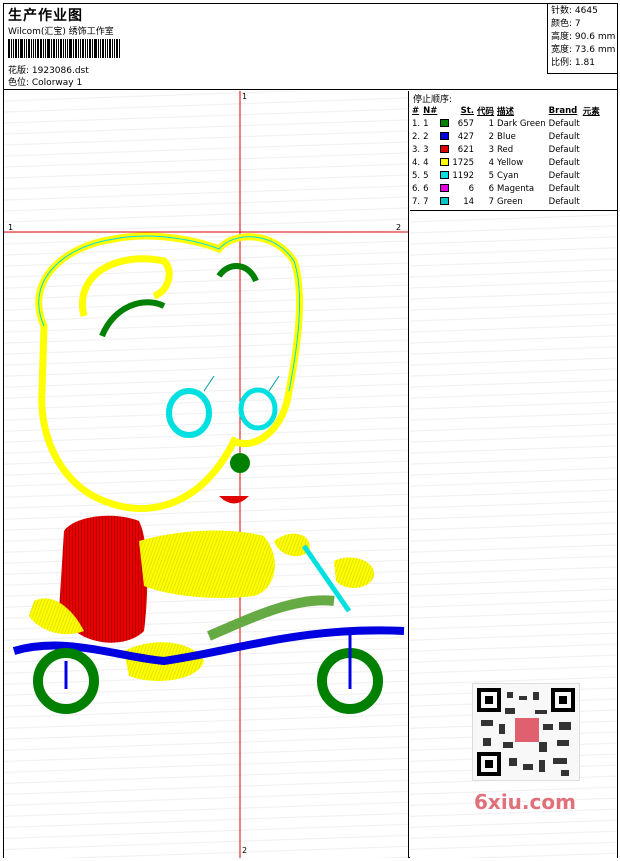 The image size is (620, 861). What do you see at coordinates (426, 123) in the screenshot?
I see `cell-needle: 1` at bounding box center [426, 123].